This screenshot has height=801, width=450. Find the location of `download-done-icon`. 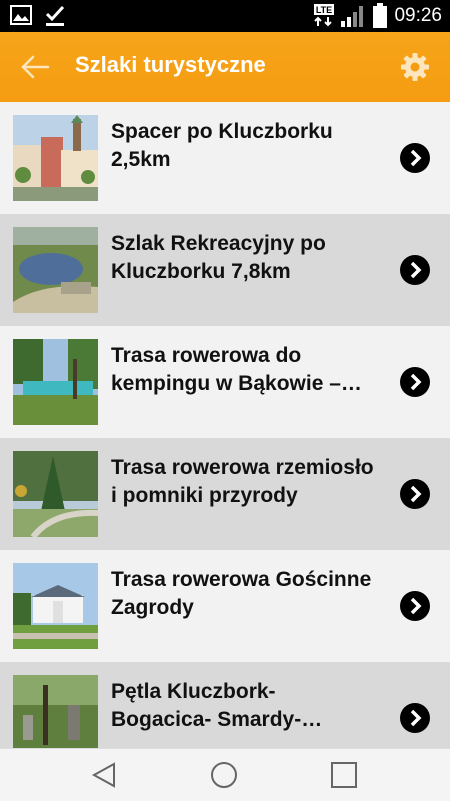

download-done-icon is located at coordinates (55, 15).